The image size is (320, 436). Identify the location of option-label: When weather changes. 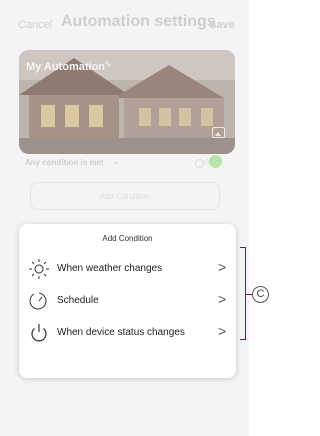
(110, 268).